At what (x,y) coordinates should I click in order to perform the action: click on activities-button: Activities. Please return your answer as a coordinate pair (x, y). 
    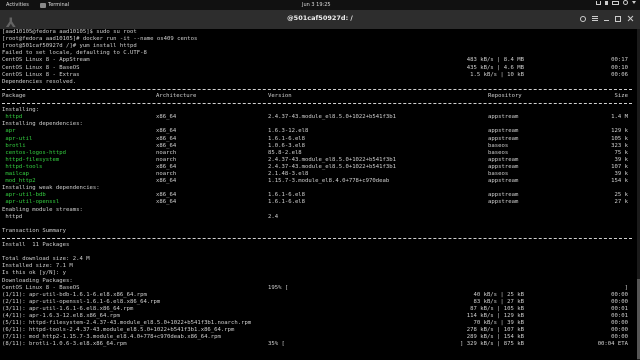
    Looking at the image, I should click on (17, 5).